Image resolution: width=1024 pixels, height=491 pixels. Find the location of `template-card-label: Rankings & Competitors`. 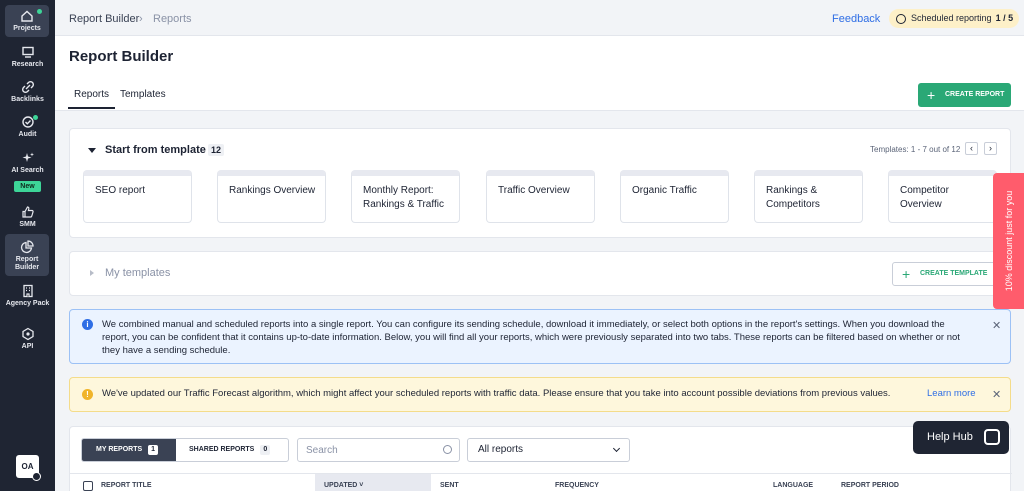

template-card-label: Rankings & Competitors is located at coordinates (793, 197).